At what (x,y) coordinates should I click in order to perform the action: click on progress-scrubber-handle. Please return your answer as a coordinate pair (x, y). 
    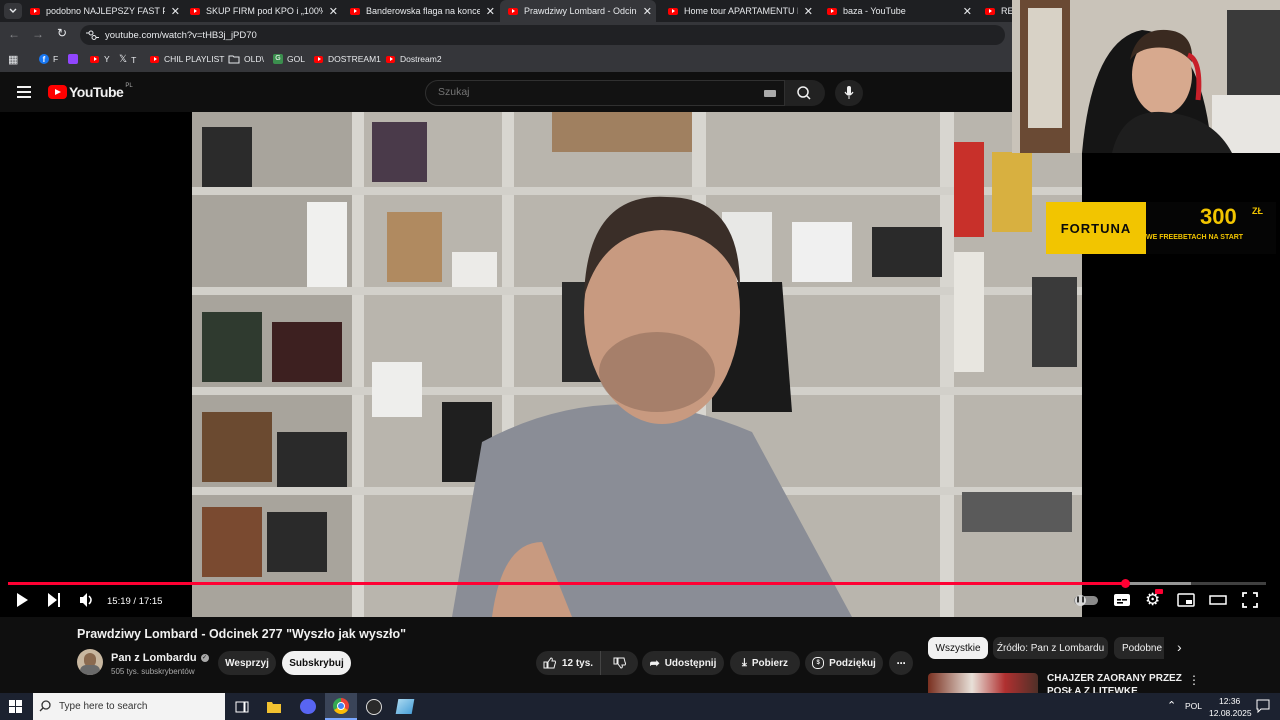
    Looking at the image, I should click on (1126, 583).